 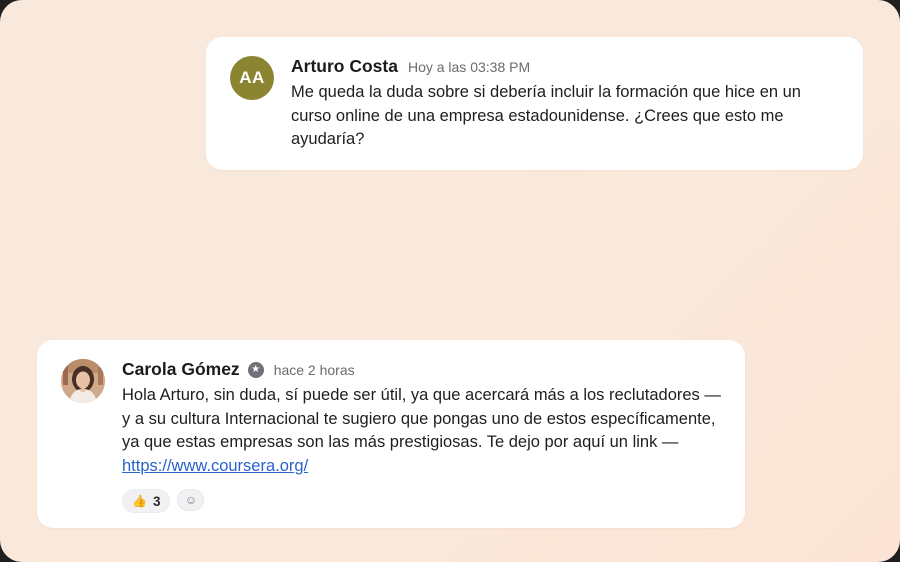 What do you see at coordinates (181, 369) in the screenshot?
I see `author-name: Carola Gómez` at bounding box center [181, 369].